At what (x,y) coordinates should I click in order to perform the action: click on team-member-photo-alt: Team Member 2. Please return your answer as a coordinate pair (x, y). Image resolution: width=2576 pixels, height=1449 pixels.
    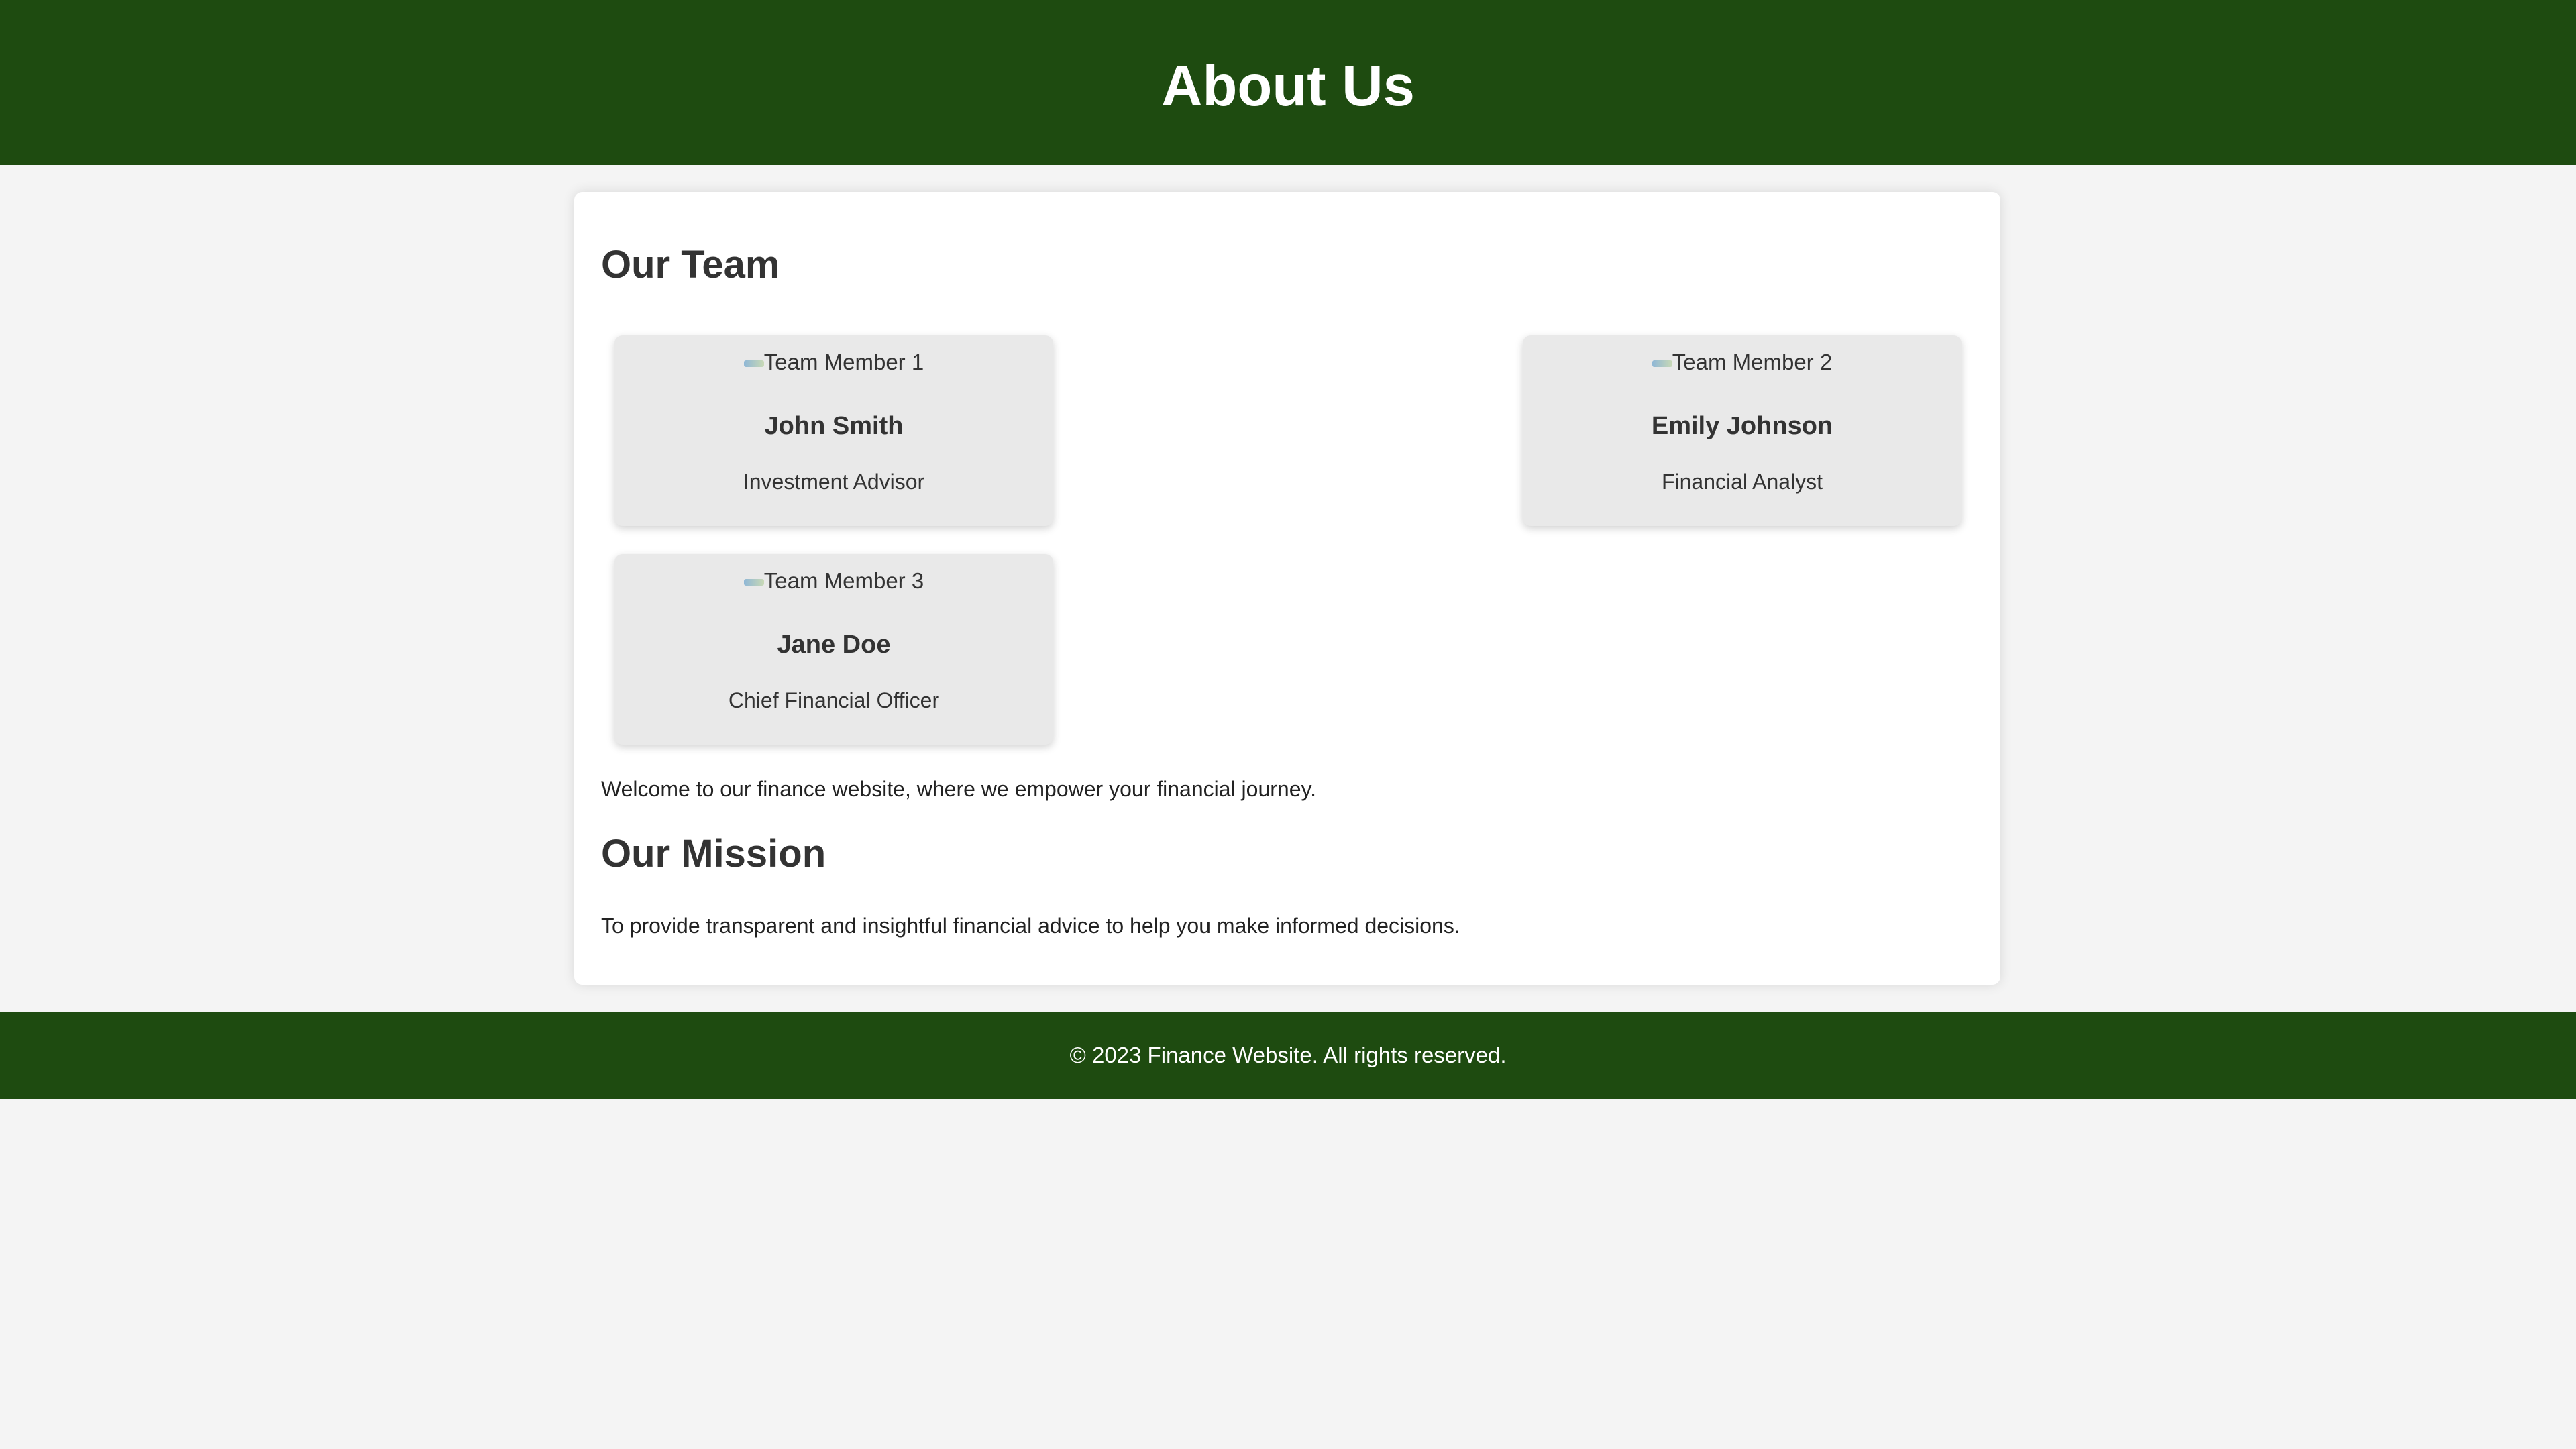
    Looking at the image, I should click on (1752, 362).